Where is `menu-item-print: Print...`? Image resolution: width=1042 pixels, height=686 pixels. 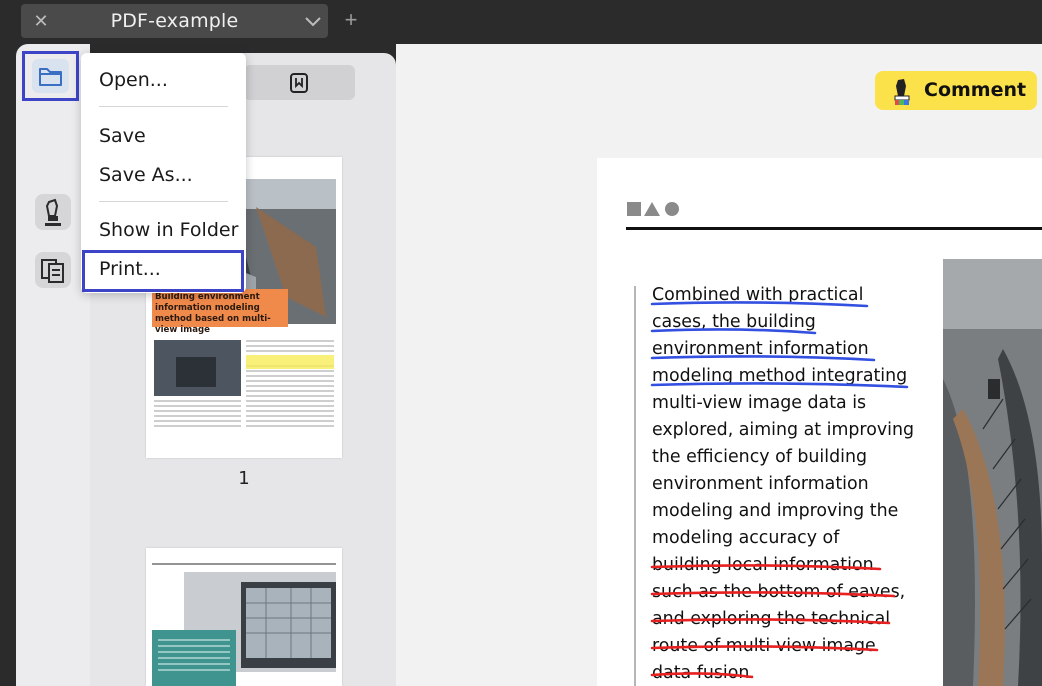
menu-item-print: Print... is located at coordinates (130, 269).